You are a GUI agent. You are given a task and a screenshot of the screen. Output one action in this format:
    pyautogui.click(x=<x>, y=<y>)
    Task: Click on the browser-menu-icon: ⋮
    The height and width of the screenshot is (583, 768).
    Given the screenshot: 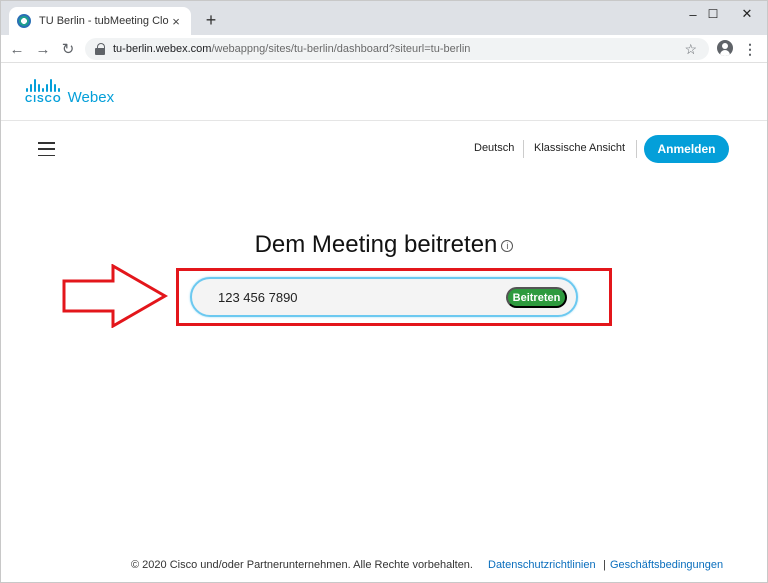 What is the action you would take?
    pyautogui.click(x=750, y=49)
    